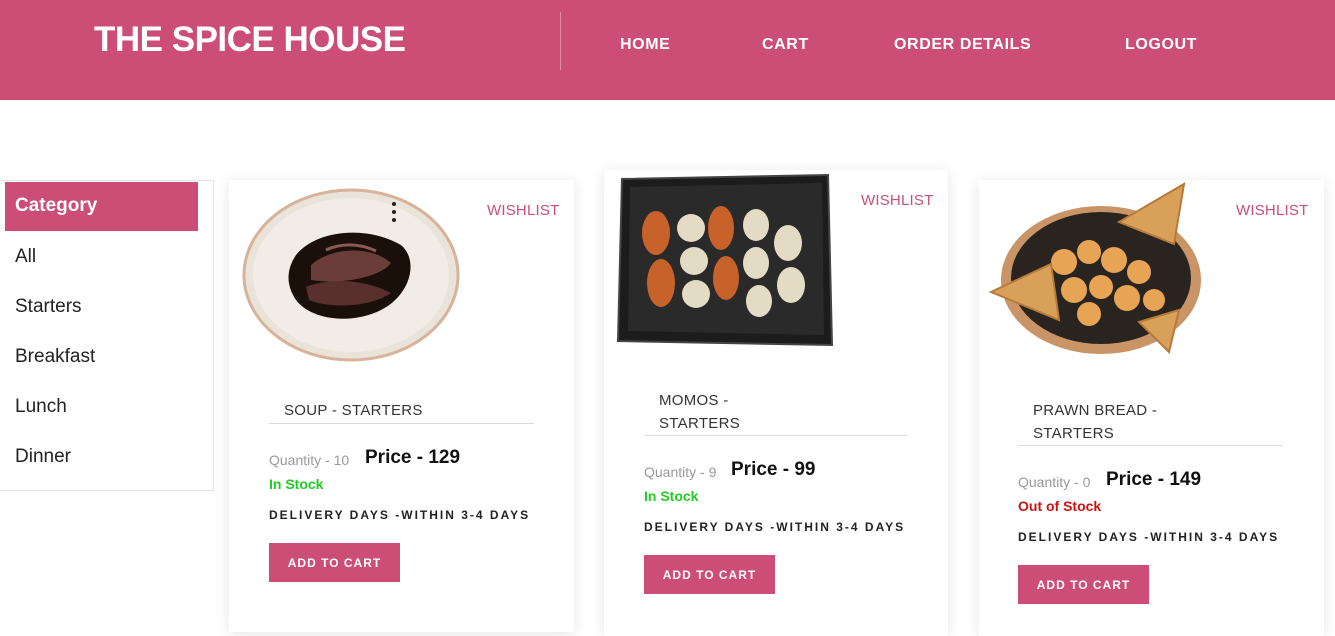  I want to click on product-quantity: Quantity - 0, so click(1054, 482).